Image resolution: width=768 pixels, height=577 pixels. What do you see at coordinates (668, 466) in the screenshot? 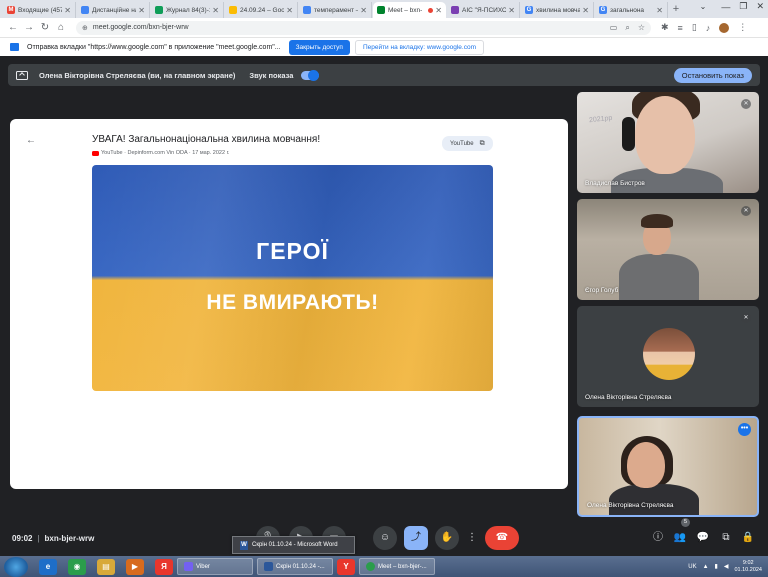
I see `participant-tile-self: ••• Олена Вікторівна Стреляєва` at bounding box center [668, 466].